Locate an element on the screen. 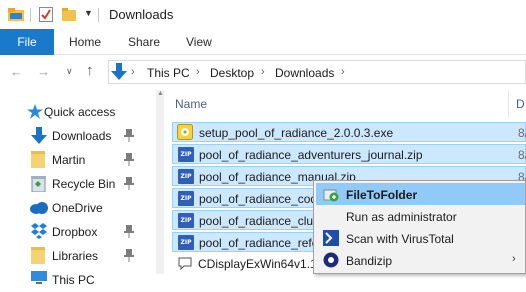 The width and height of the screenshot is (526, 292). properties-icon is located at coordinates (46, 14).